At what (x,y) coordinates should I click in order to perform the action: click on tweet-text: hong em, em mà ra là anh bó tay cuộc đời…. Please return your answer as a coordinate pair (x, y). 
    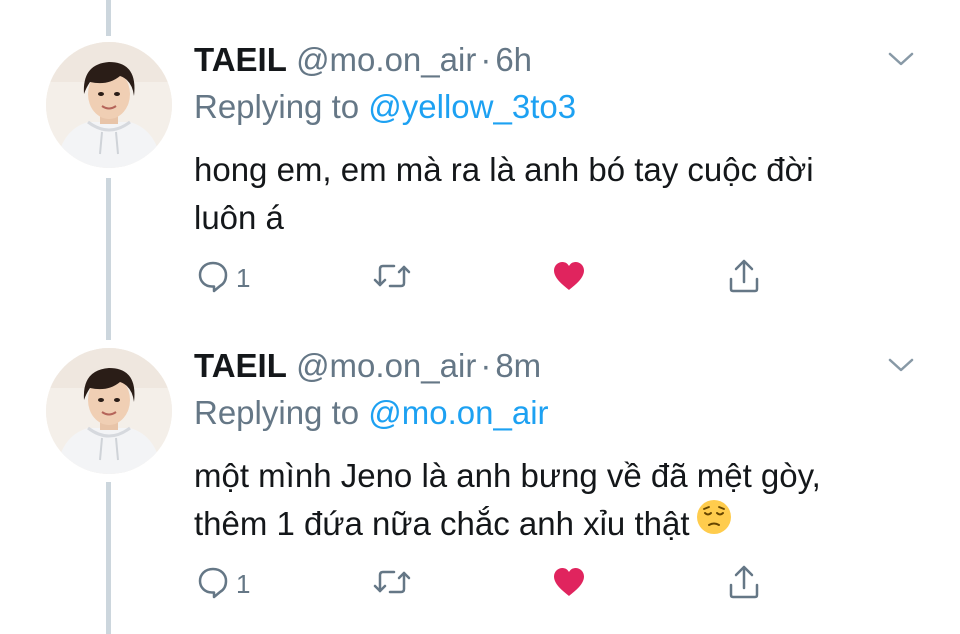
    Looking at the image, I should click on (564, 194).